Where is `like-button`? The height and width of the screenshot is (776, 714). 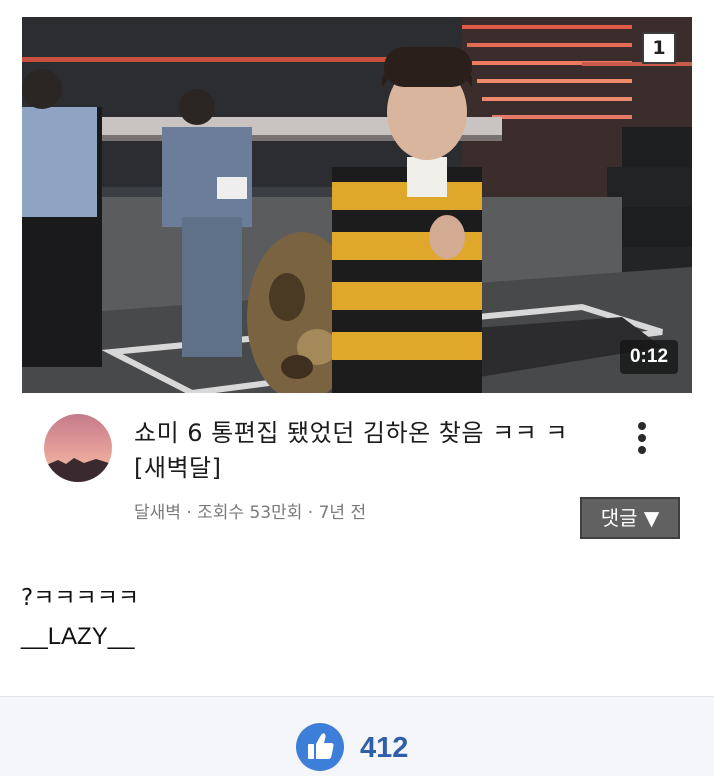
like-button is located at coordinates (320, 747).